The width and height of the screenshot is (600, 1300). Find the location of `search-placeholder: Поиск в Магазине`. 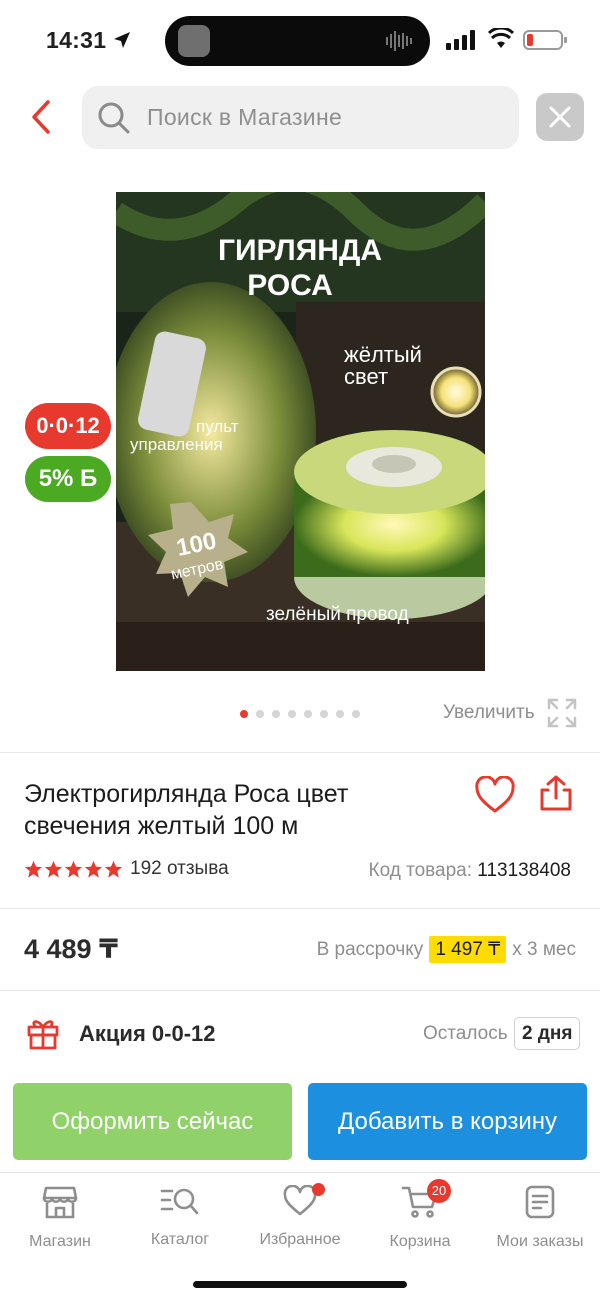

search-placeholder: Поиск в Магазине is located at coordinates (245, 117).